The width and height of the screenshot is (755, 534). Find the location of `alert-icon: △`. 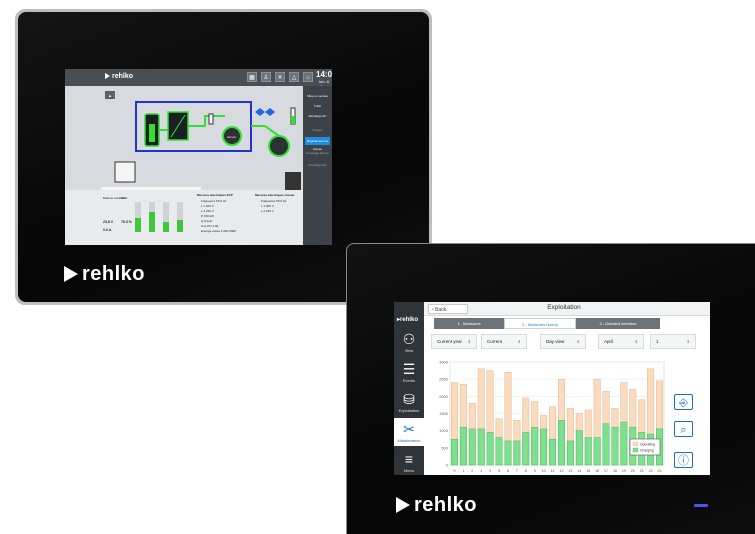

alert-icon: △ is located at coordinates (294, 77).